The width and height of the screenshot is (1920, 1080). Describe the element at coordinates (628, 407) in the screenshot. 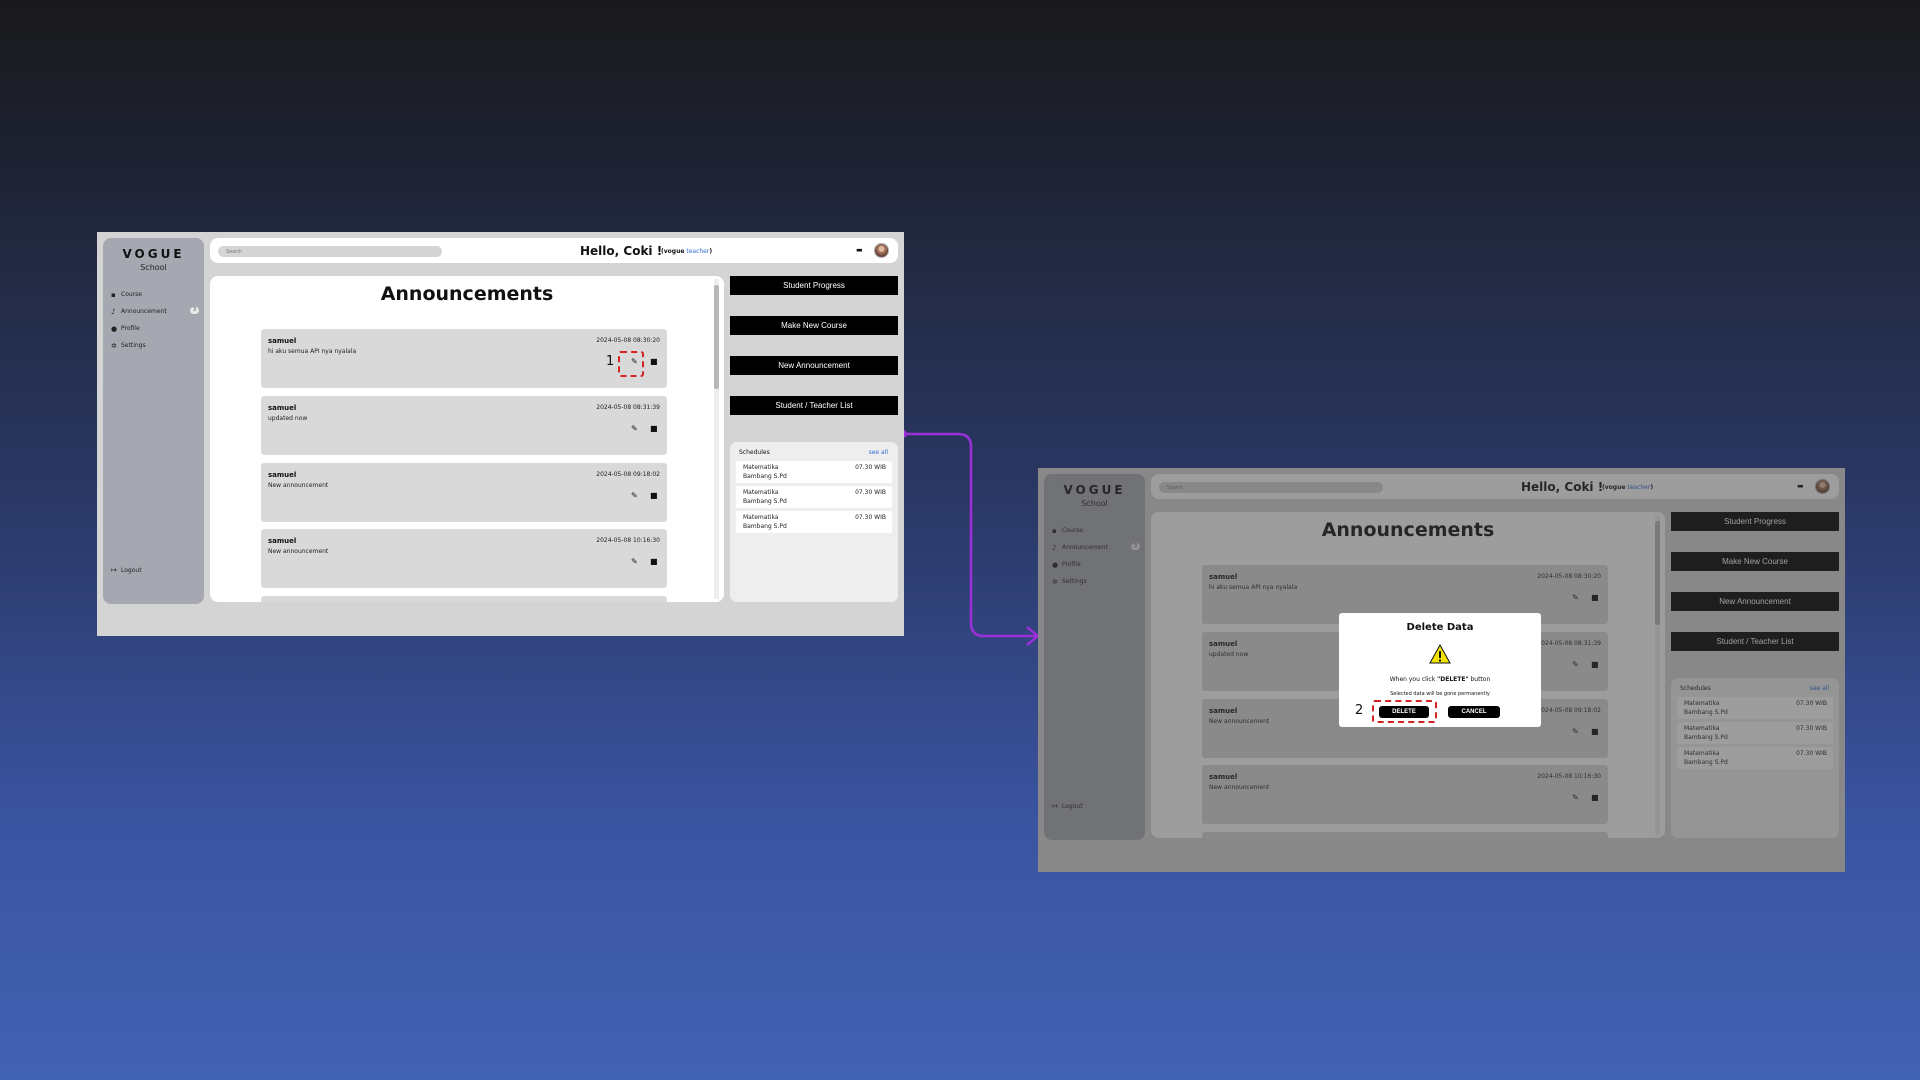

I see `announcement-date: 2024-05-08 08:31:39` at that location.